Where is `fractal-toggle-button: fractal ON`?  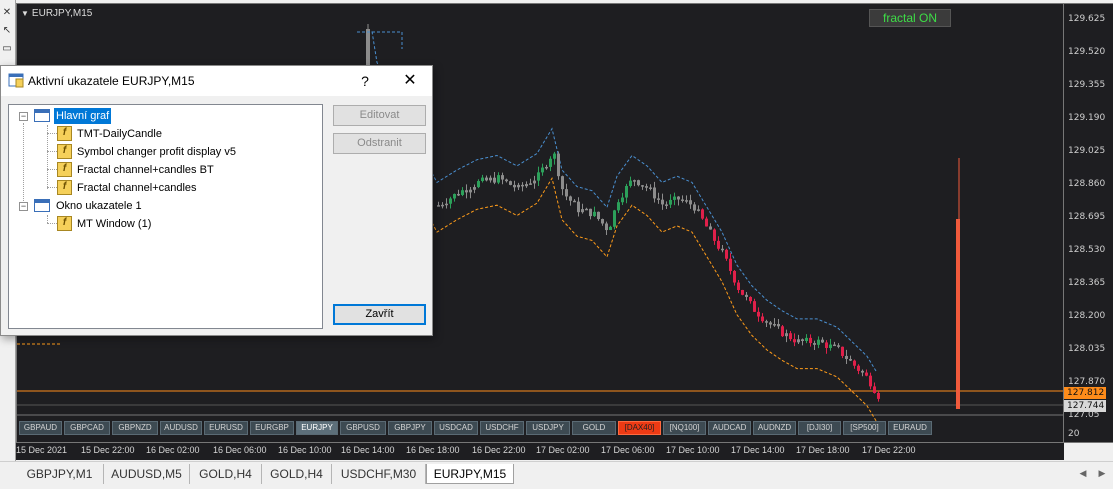 fractal-toggle-button: fractal ON is located at coordinates (910, 18).